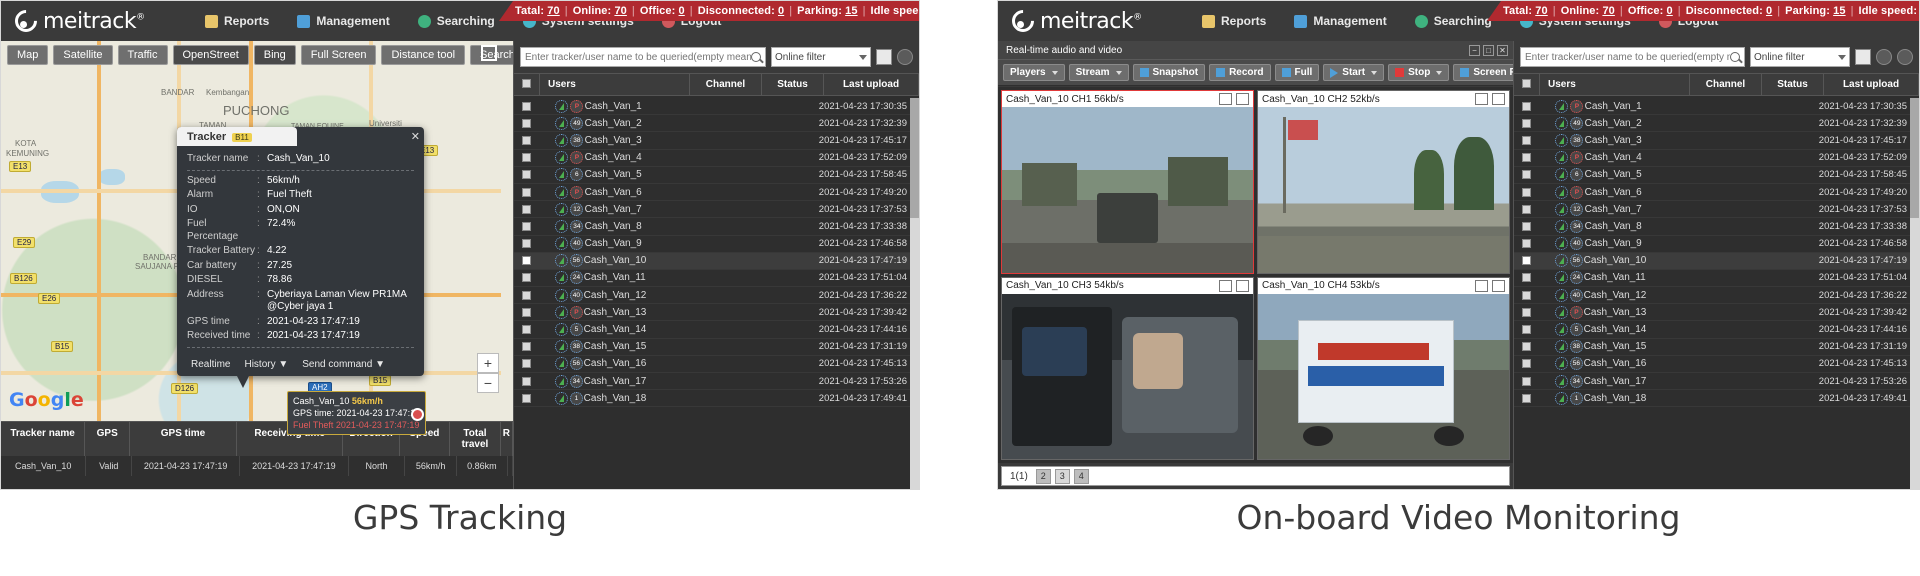 This screenshot has height=576, width=1920. What do you see at coordinates (1716, 382) in the screenshot?
I see `table-row: 34 Cash_Van_17 2021-04-23 17:53:26` at bounding box center [1716, 382].